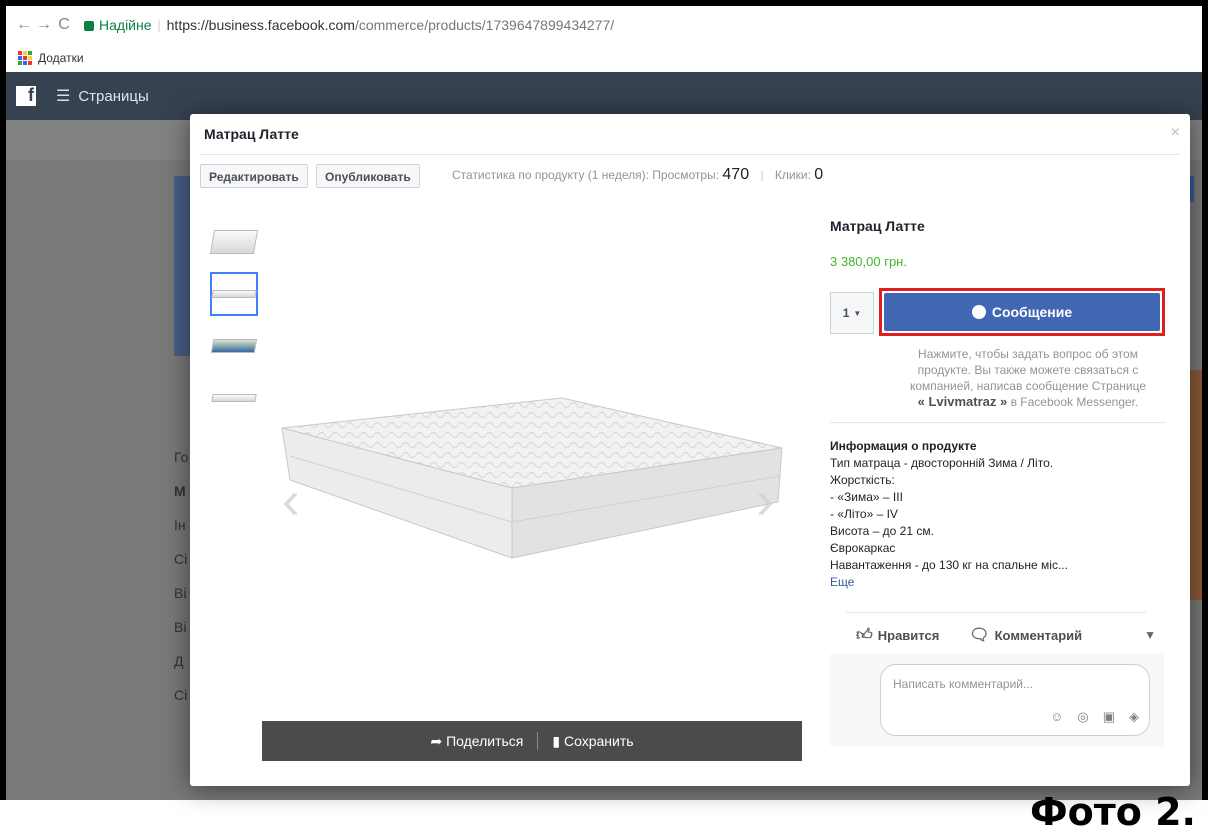 The image size is (1208, 839). I want to click on details-divider, so click(998, 422).